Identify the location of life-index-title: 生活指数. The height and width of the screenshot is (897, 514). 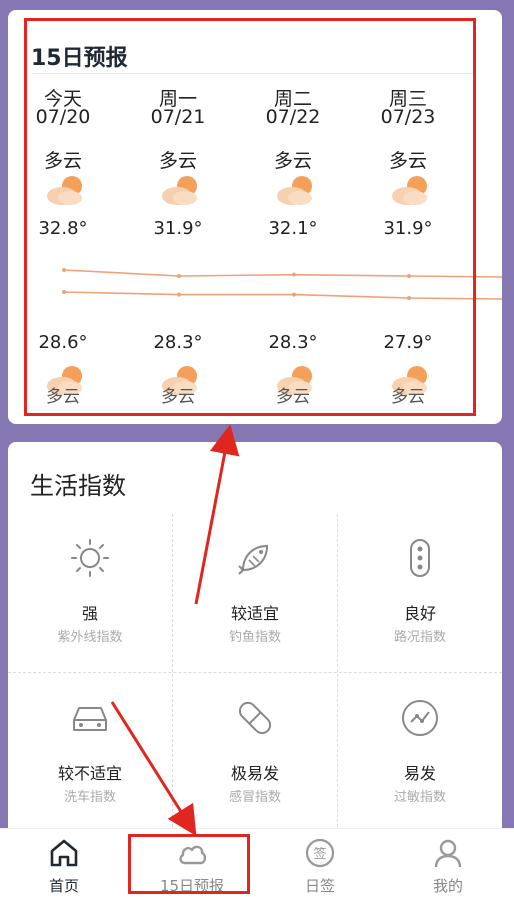
(78, 486).